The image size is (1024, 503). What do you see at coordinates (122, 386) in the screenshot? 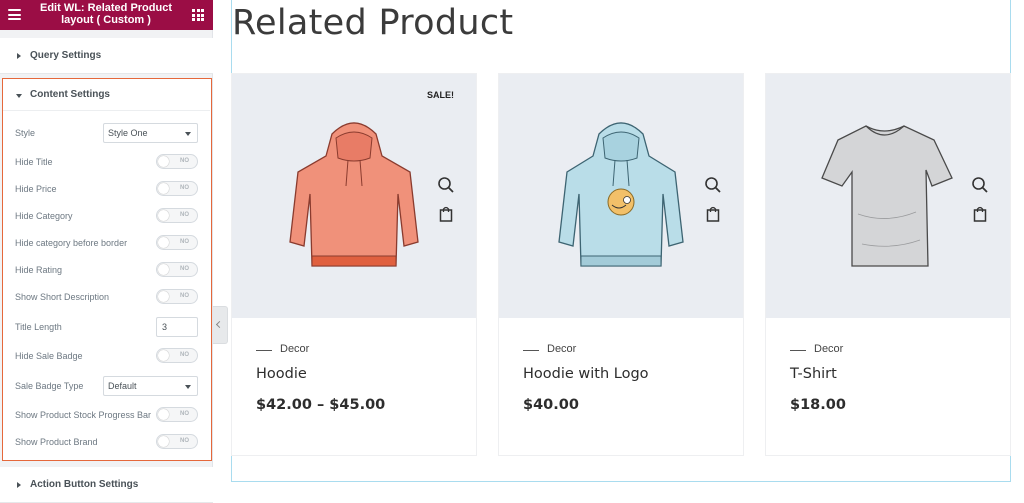
I see `sale-badge-type-value: Default` at bounding box center [122, 386].